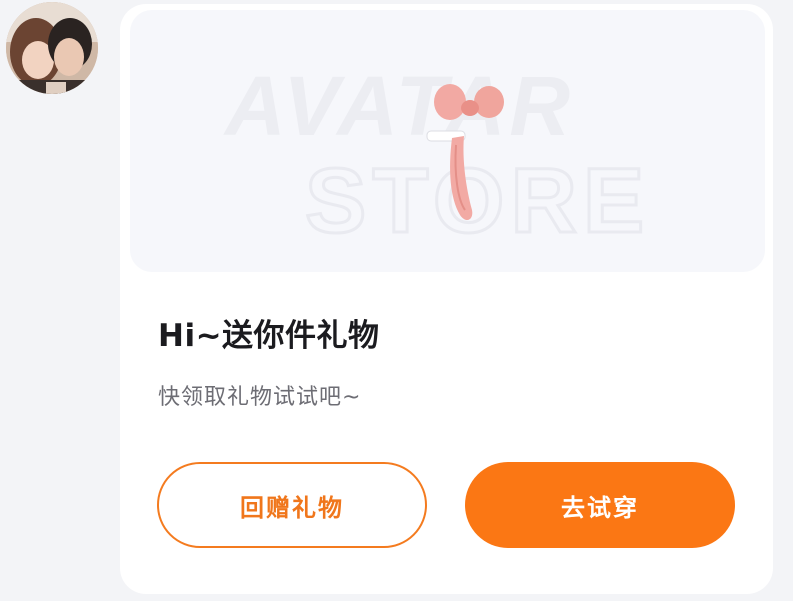 Image resolution: width=793 pixels, height=601 pixels. I want to click on sender-avatar, so click(52, 48).